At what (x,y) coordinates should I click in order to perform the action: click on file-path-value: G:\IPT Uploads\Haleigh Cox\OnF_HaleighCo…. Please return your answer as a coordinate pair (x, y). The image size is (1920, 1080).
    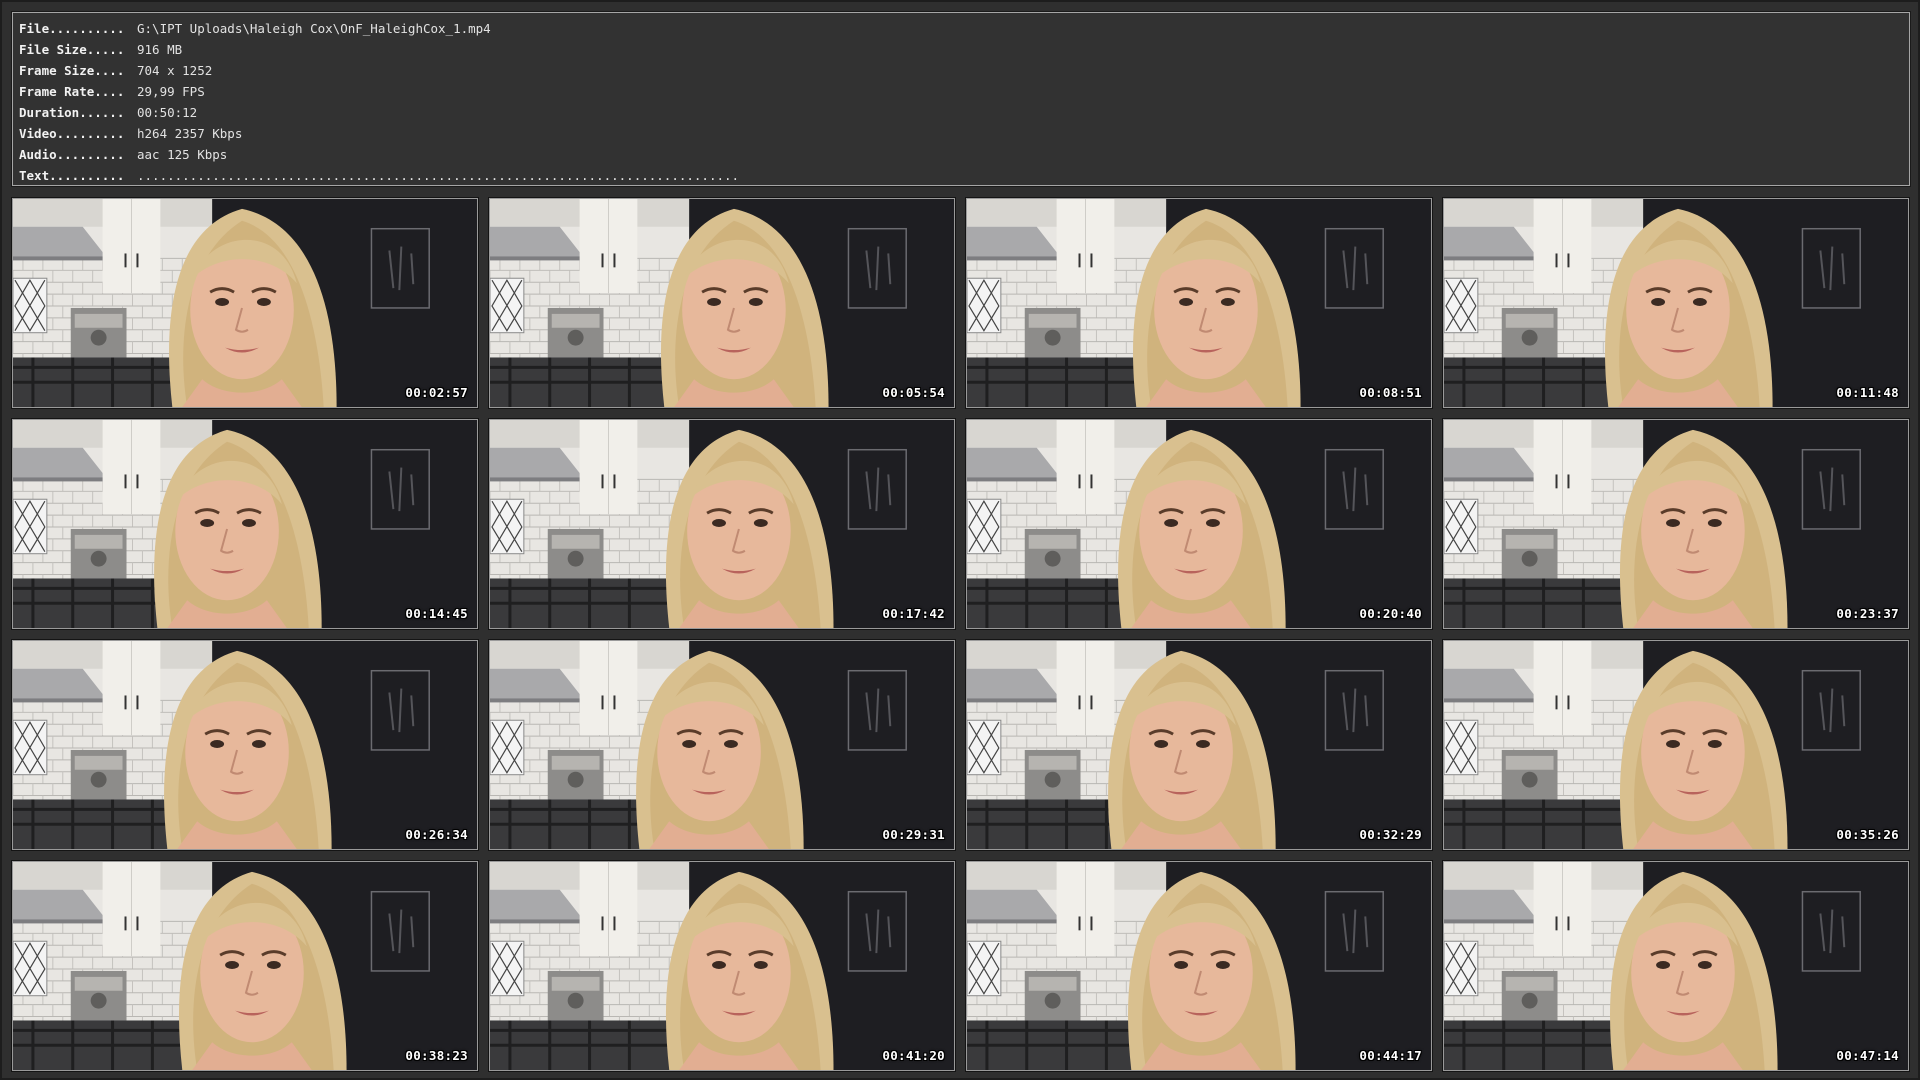
    Looking at the image, I should click on (314, 28).